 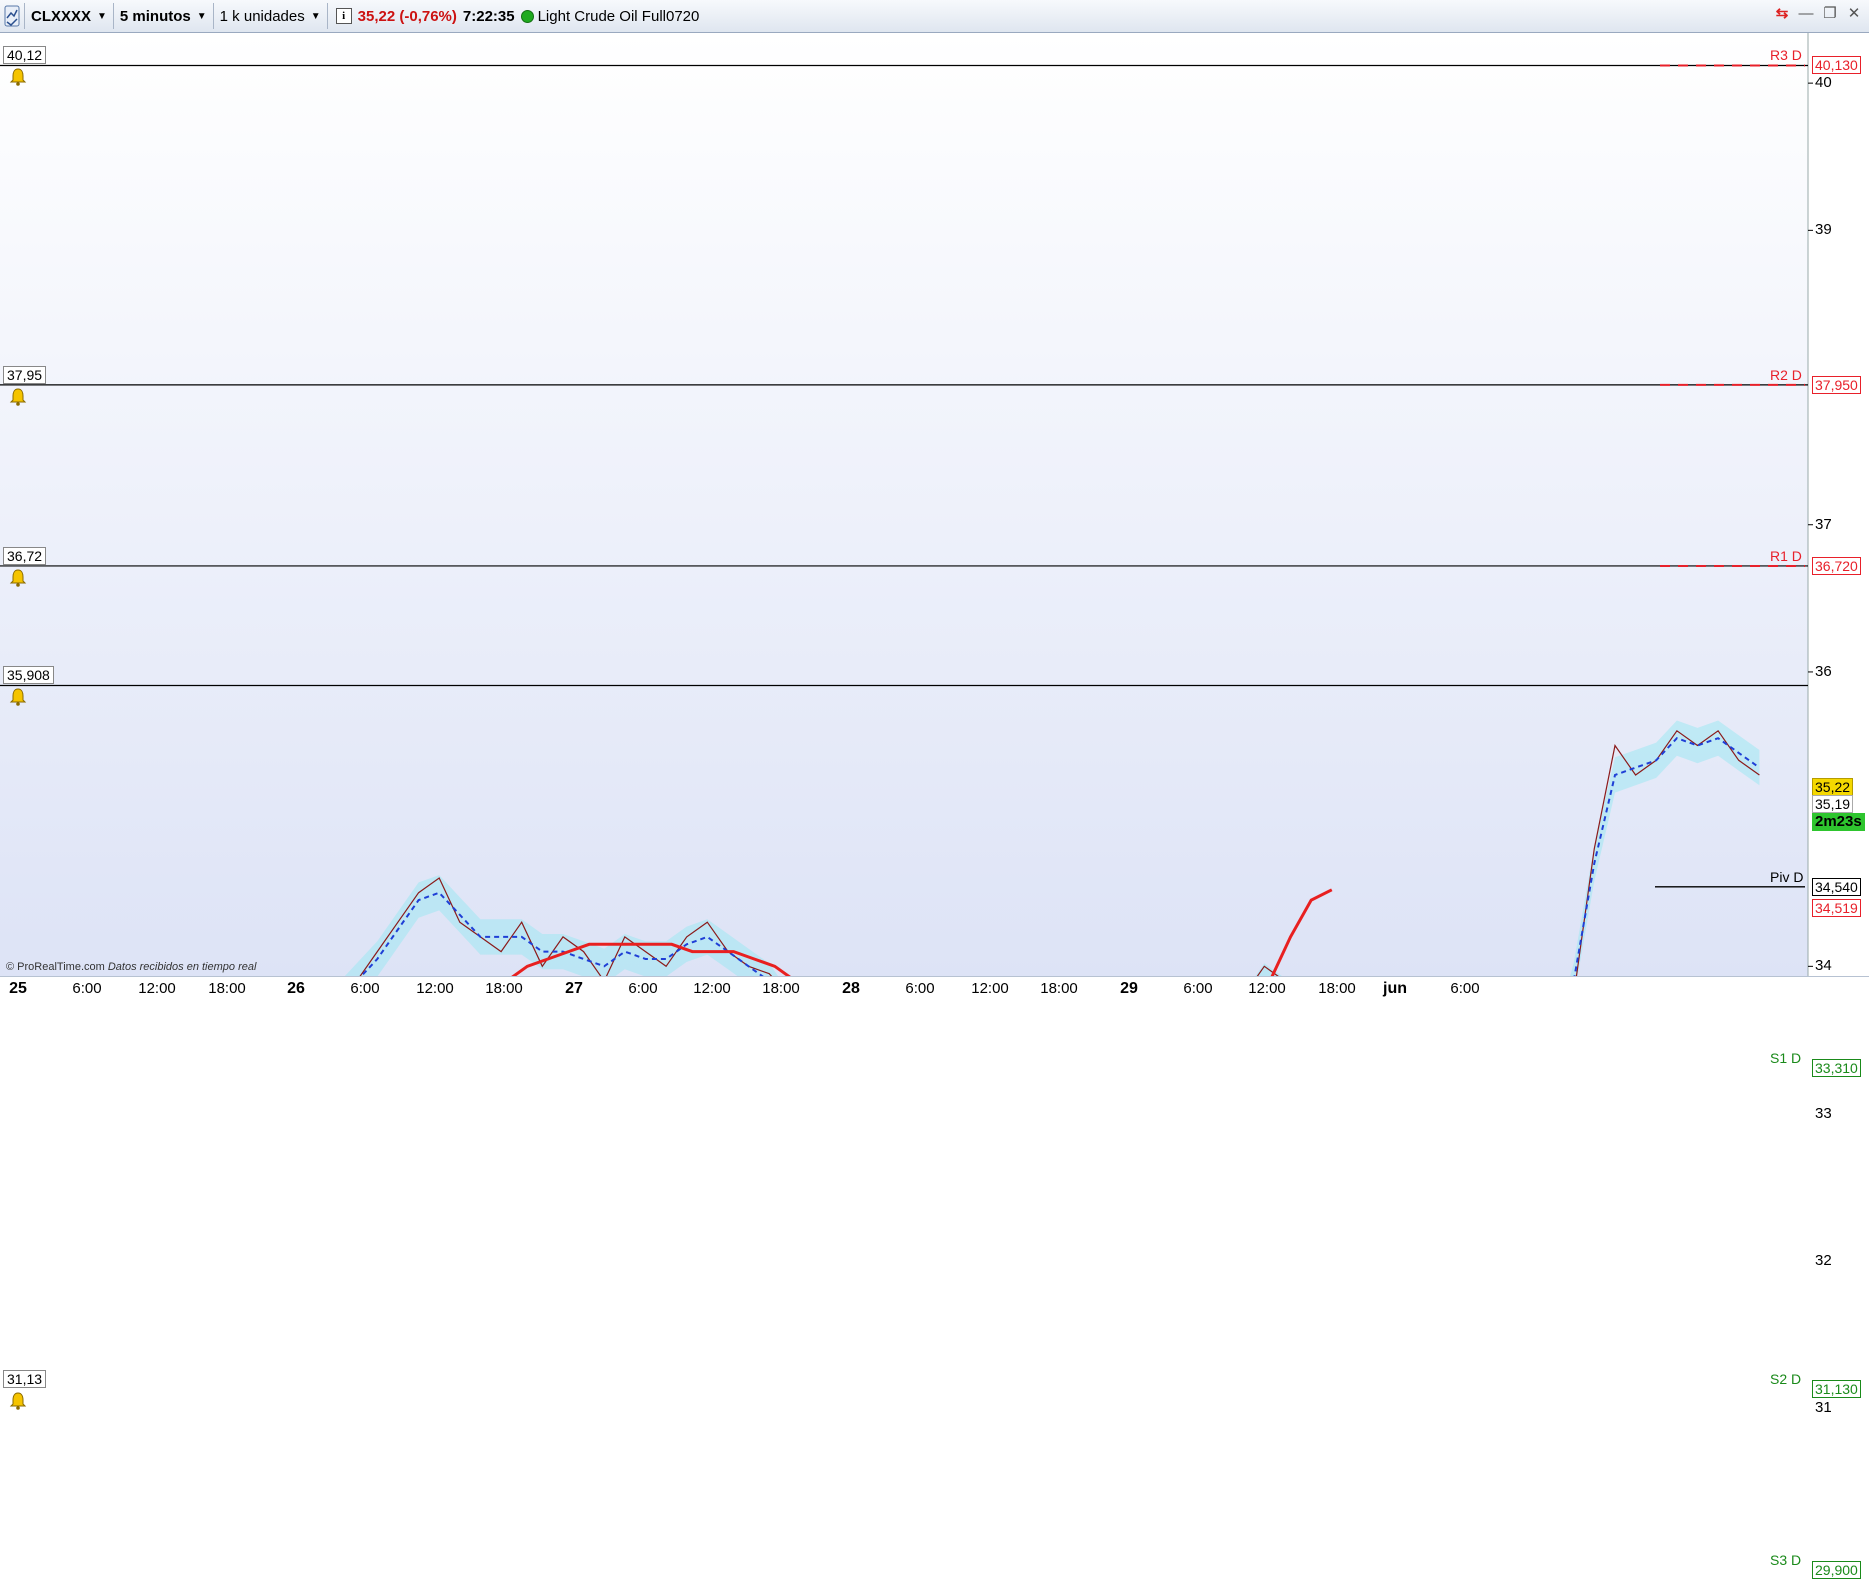 What do you see at coordinates (1836, 384) in the screenshot?
I see `pivot-price-box: 37,950` at bounding box center [1836, 384].